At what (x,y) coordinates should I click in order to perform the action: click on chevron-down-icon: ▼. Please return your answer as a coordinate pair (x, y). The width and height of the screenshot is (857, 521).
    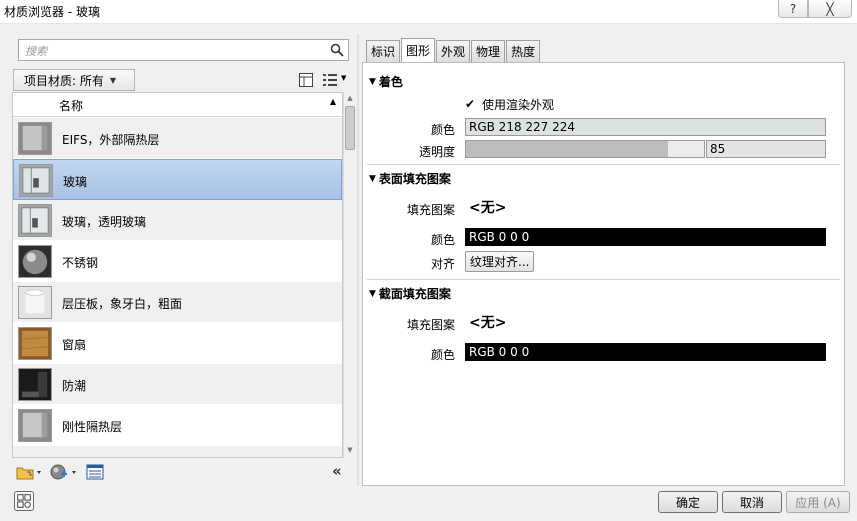
    Looking at the image, I should click on (113, 80).